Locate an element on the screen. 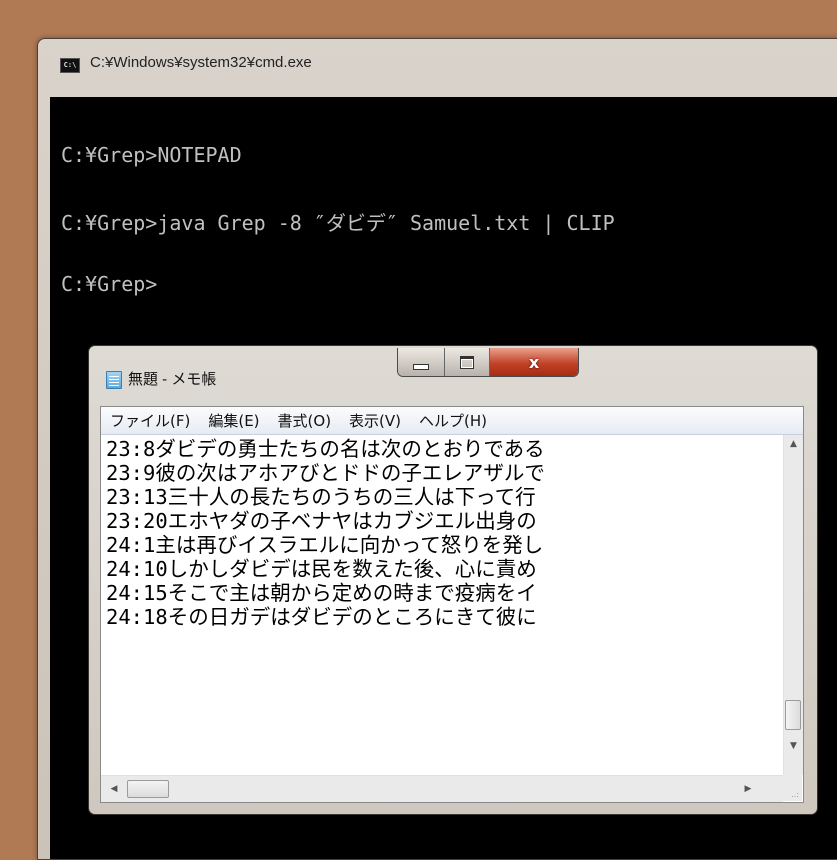  menu-bar: ファイル(F) 編集(E) 書式(O) 表示(V) ヘルプ(H) is located at coordinates (452, 421).